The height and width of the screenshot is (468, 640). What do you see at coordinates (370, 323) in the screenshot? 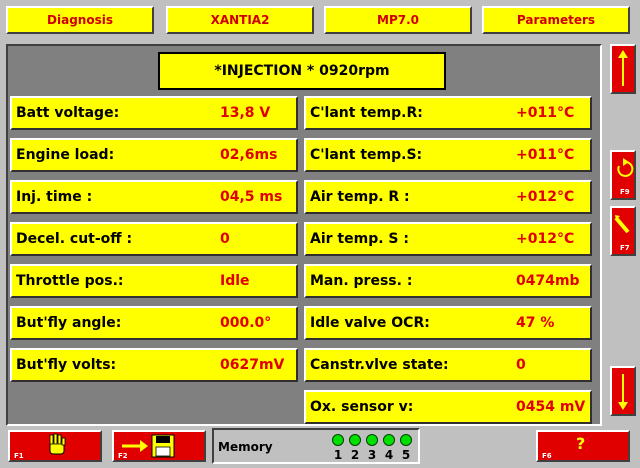
I see `param-label: Idle valve OCR:` at bounding box center [370, 323].